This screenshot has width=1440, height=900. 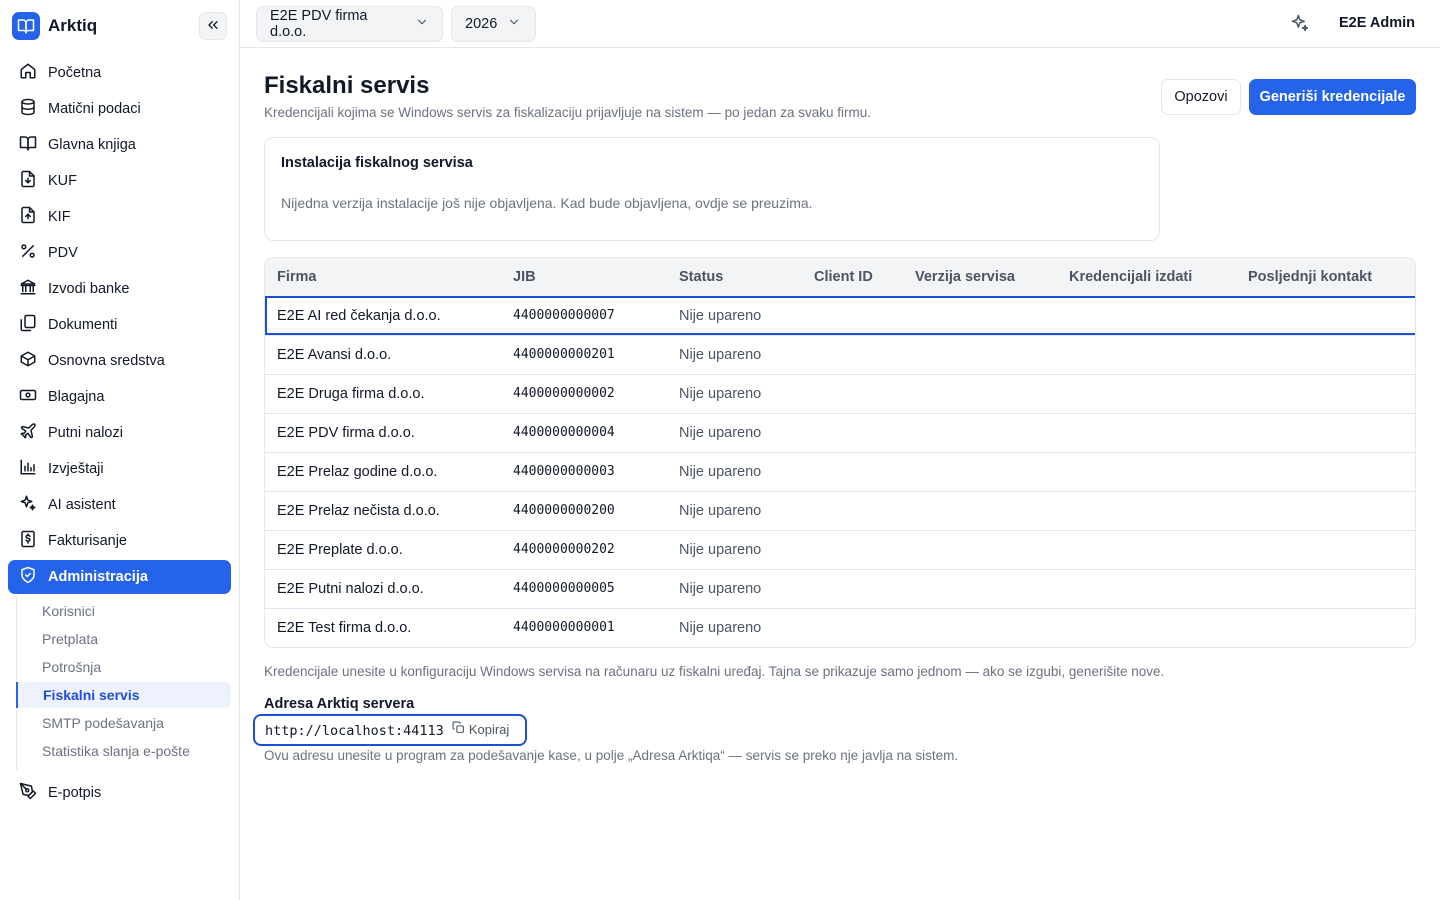 I want to click on cell-firma: E2E Test firma d.o.o., so click(x=344, y=627).